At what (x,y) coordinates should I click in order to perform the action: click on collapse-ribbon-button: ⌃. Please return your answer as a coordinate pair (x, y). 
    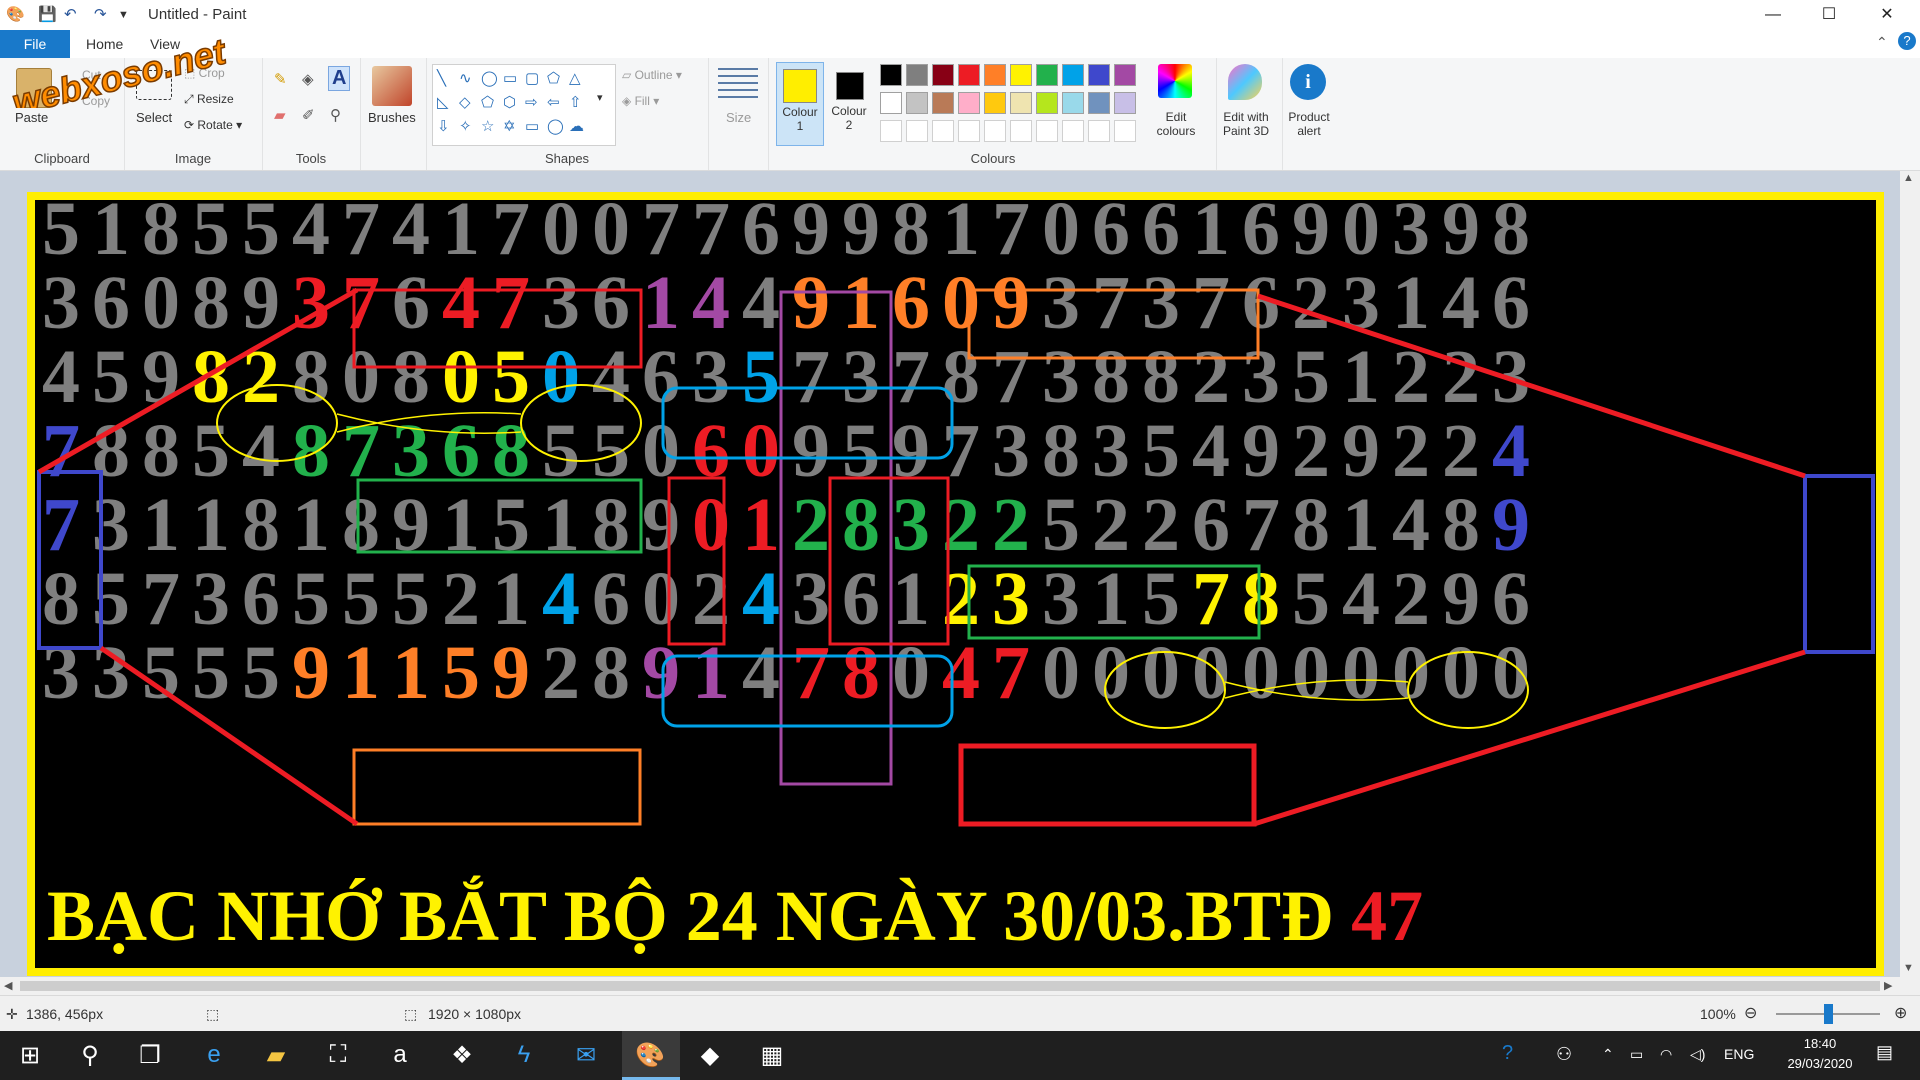
    Looking at the image, I should click on (1882, 42).